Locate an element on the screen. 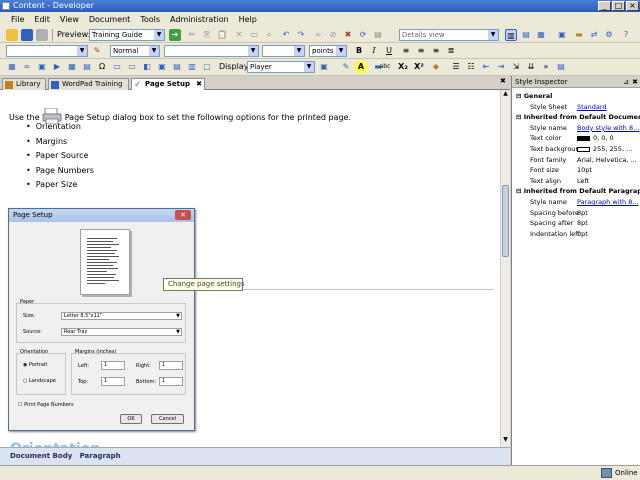 The height and width of the screenshot is (480, 640). undo-icon: ↶ is located at coordinates (286, 35).